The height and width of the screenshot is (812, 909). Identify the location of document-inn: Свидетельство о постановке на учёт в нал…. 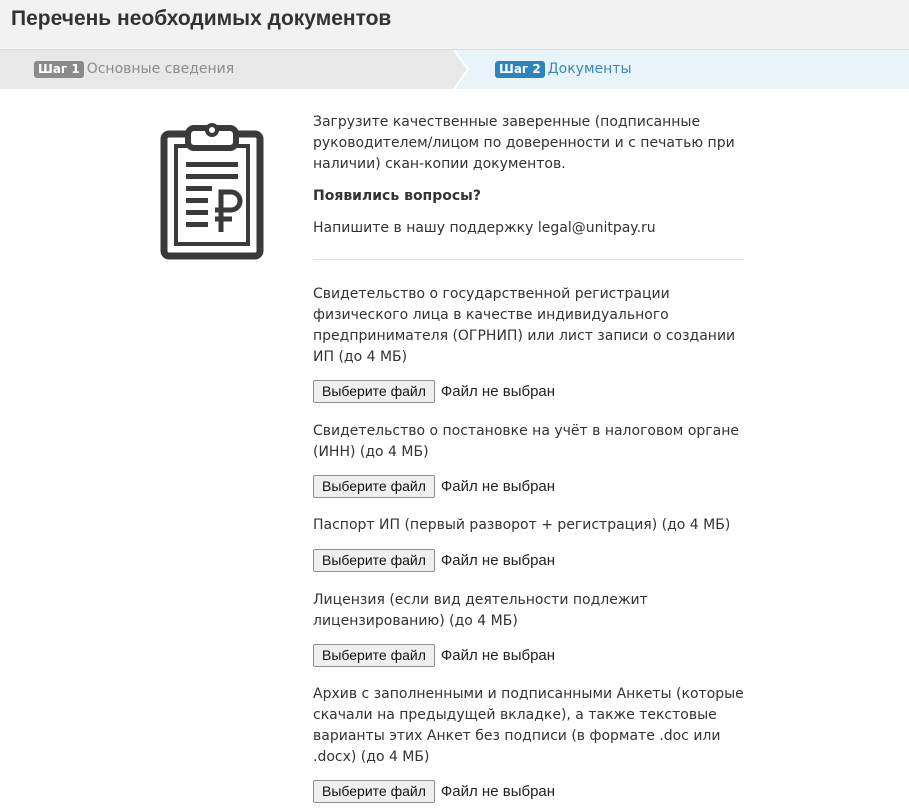
(533, 459).